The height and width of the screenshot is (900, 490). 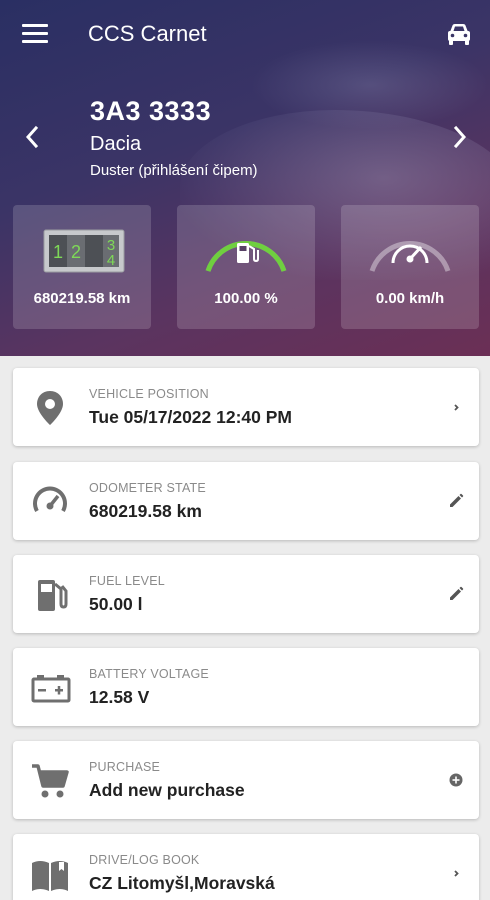 I want to click on card-value: Add new purchase, so click(x=167, y=790).